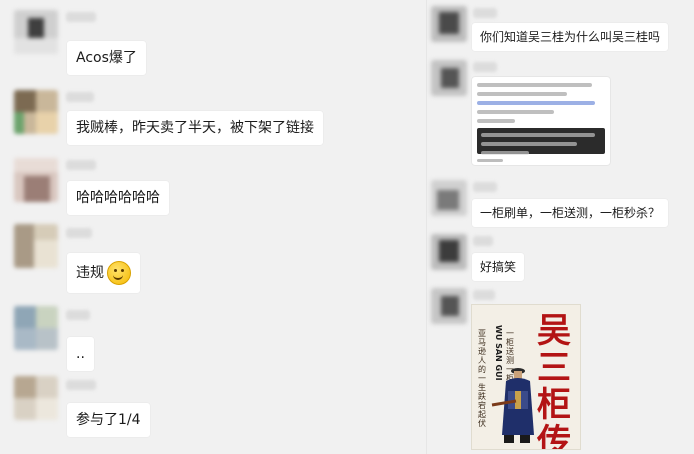 Image resolution: width=694 pixels, height=454 pixels. Describe the element at coordinates (195, 128) in the screenshot. I see `message-bubble: 我贼棒，昨天卖了半天，被下架了链接` at that location.